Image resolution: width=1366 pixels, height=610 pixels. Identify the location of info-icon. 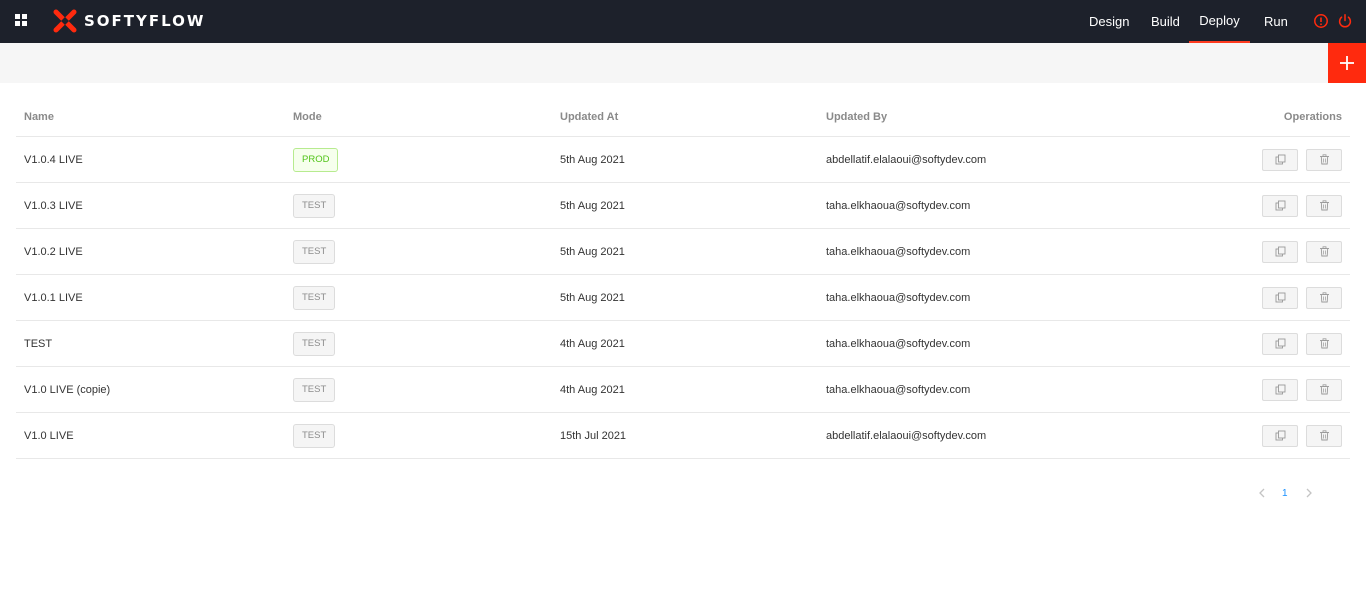
(1321, 21).